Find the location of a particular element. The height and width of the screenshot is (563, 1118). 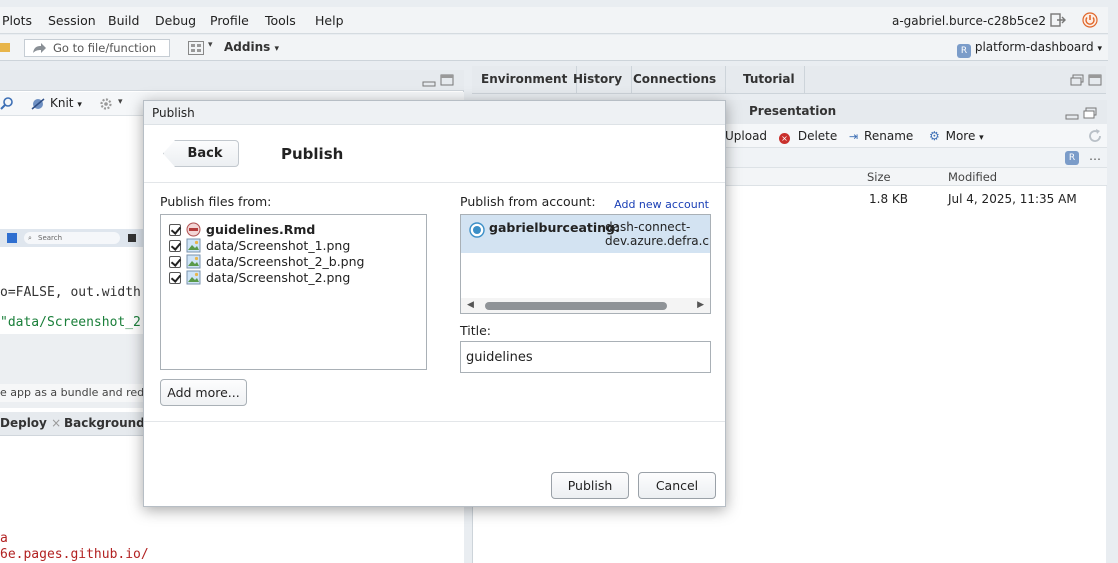

file-name: data/Screenshot_2_b.png is located at coordinates (285, 261).